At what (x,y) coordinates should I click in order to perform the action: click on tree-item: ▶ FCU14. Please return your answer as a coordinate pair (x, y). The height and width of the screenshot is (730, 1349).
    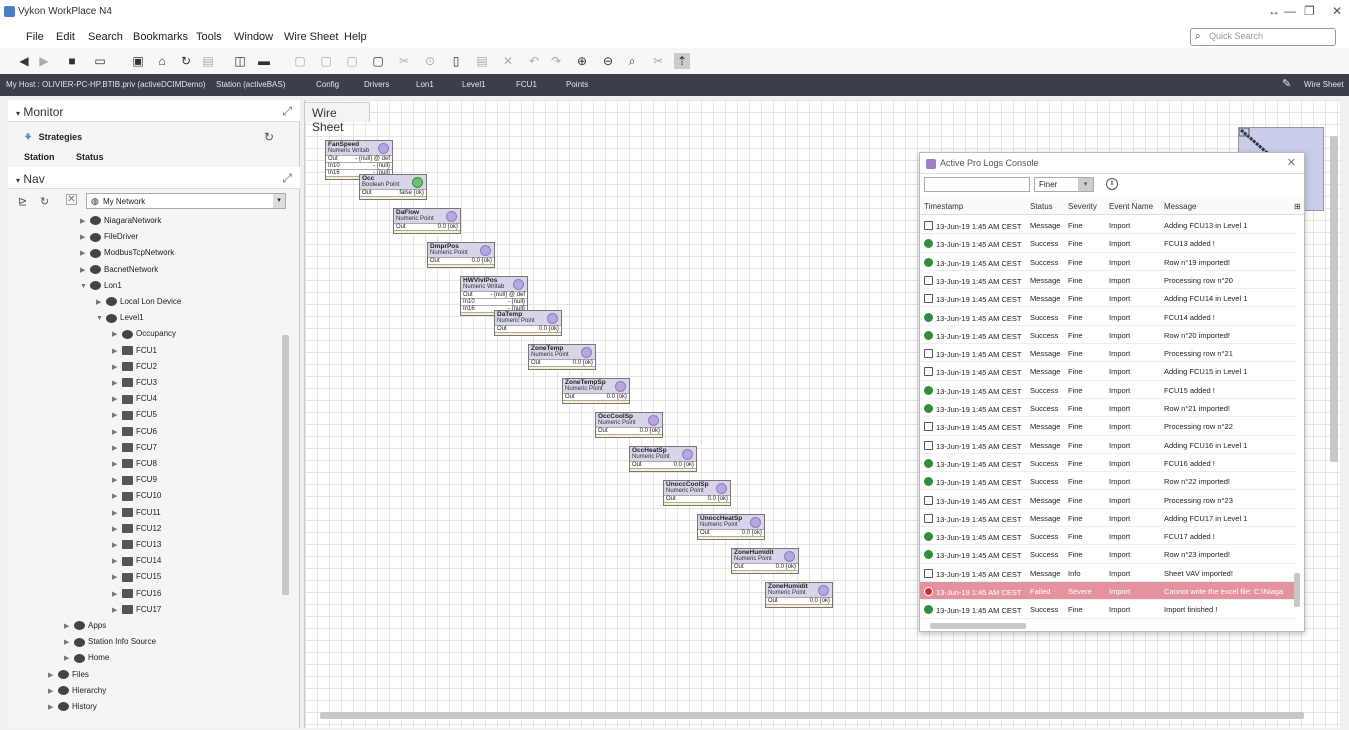
    Looking at the image, I should click on (136, 561).